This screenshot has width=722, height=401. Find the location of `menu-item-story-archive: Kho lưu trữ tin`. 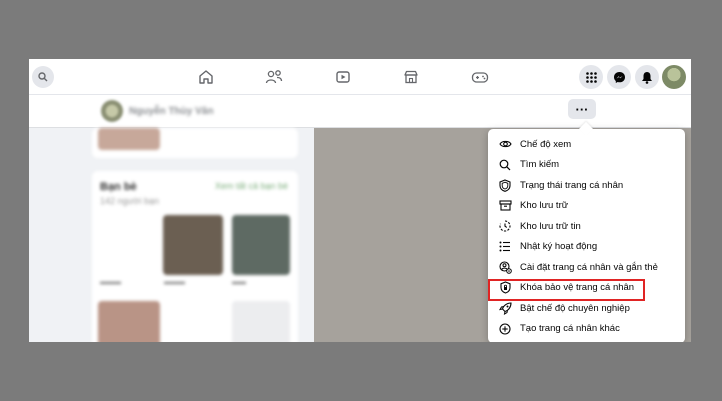

menu-item-story-archive: Kho lưu trữ tin is located at coordinates (586, 226).